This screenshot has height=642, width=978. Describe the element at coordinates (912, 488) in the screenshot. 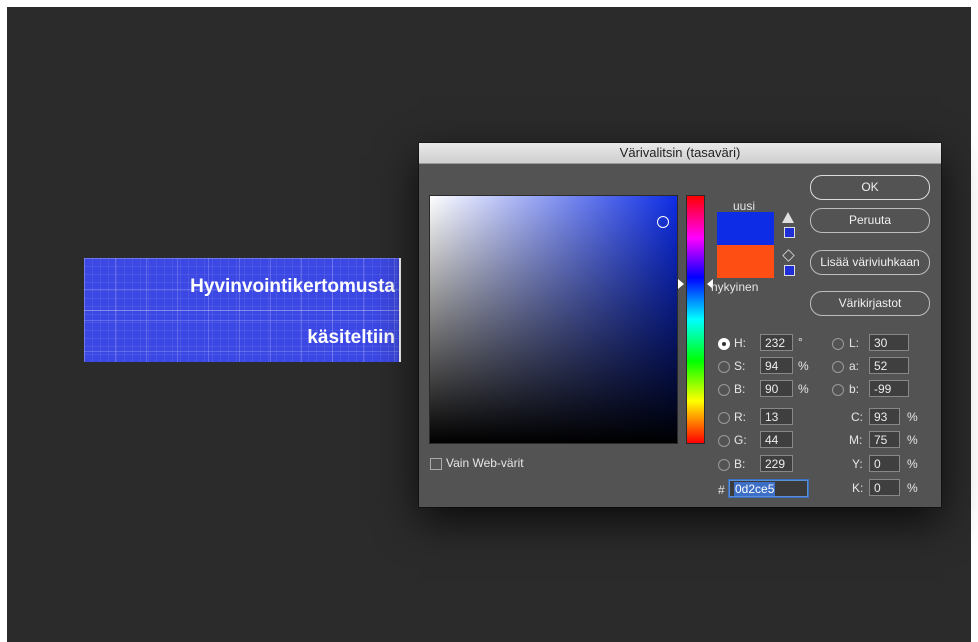

I see `black-unit: %` at that location.